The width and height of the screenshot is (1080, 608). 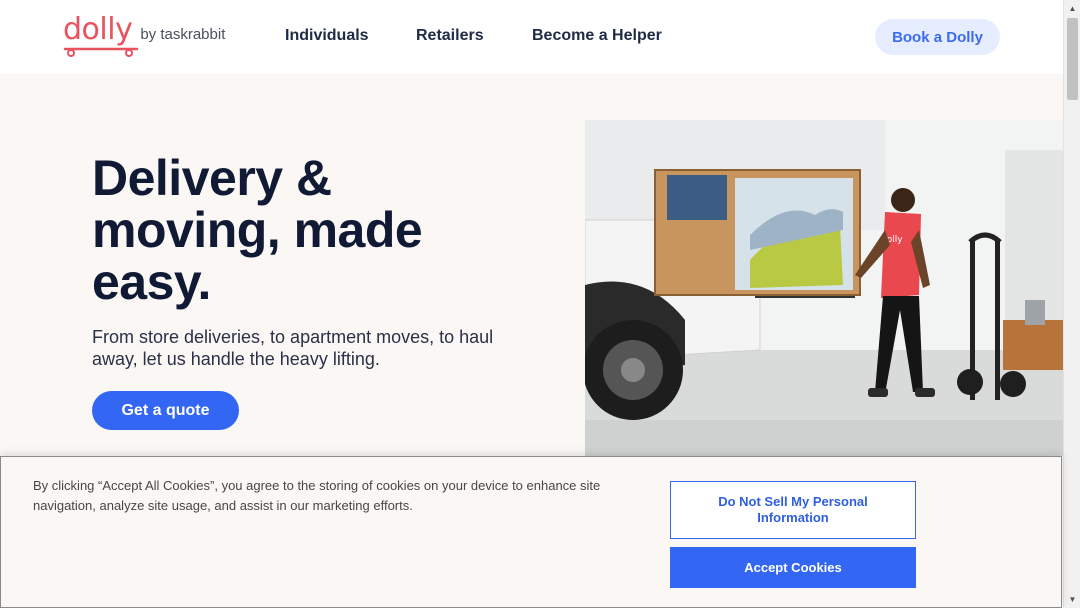 I want to click on arrow-down-icon: ▼, so click(x=1072, y=599).